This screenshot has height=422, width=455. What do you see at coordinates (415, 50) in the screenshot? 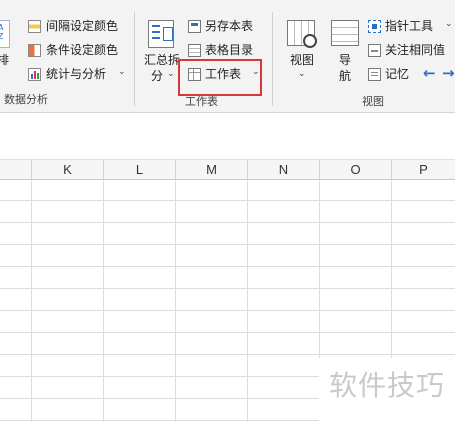
I see `focus-same-value-label: 关注相同值` at bounding box center [415, 50].